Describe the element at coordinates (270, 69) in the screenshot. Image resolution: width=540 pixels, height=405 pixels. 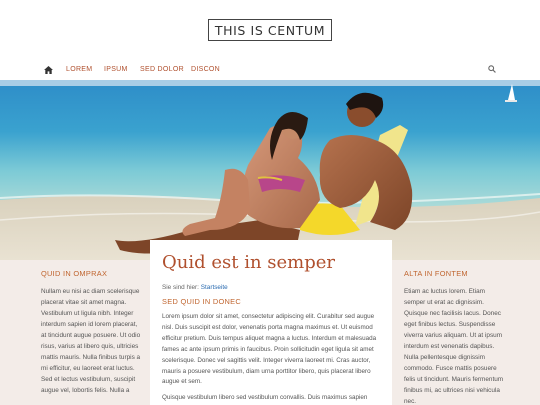
I see `main-nav: LOREM IPSUM SED DOLOR DISCON` at that location.